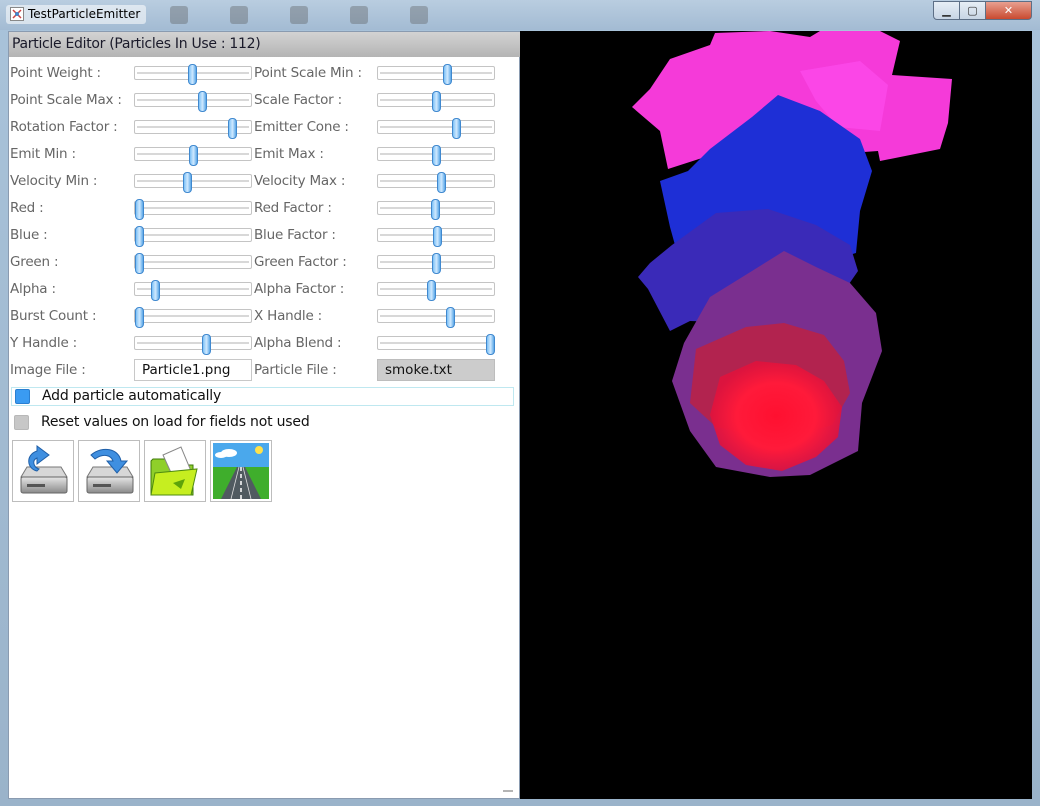 The height and width of the screenshot is (806, 1040). Describe the element at coordinates (33, 289) in the screenshot. I see `slider-label: Alpha :` at that location.